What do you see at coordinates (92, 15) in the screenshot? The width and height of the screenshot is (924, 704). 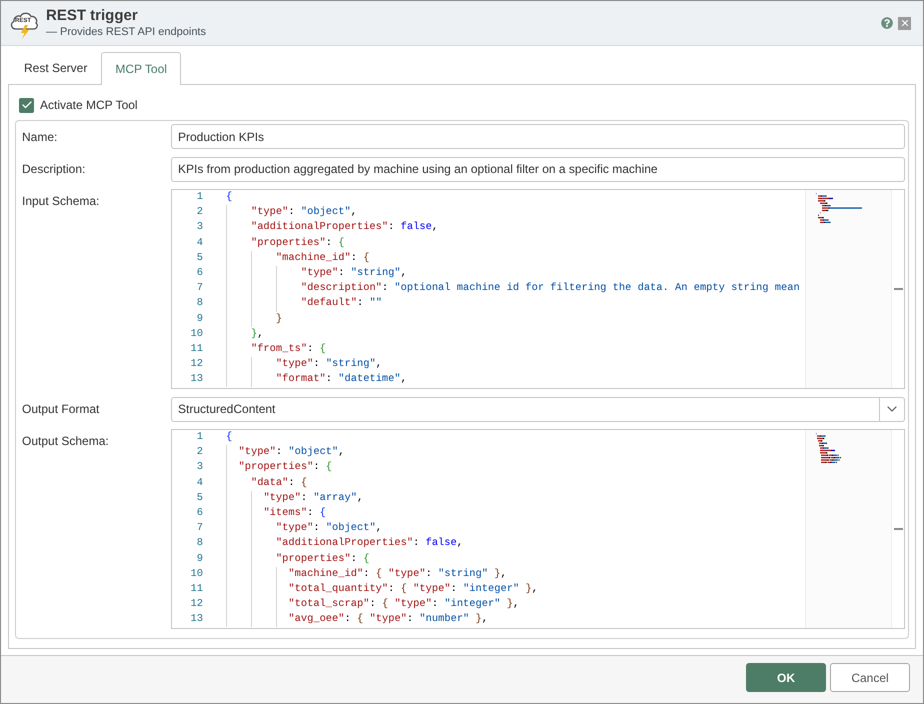 I see `window-title: REST trigger` at bounding box center [92, 15].